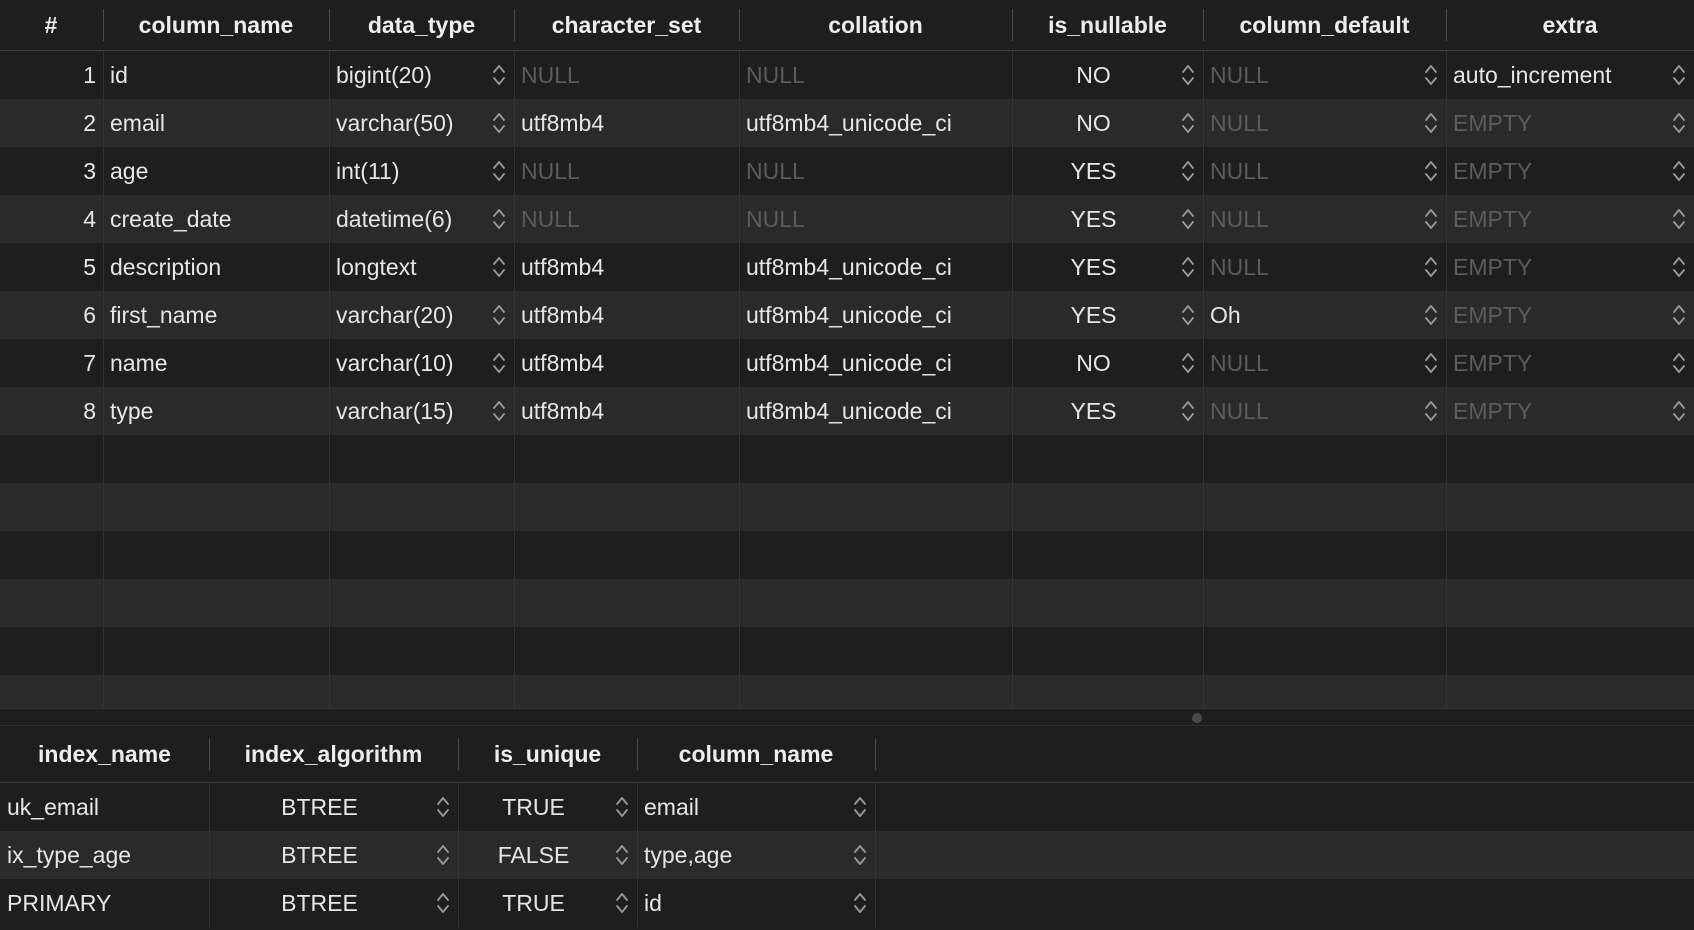  What do you see at coordinates (51, 267) in the screenshot?
I see `cell-n: 5` at bounding box center [51, 267].